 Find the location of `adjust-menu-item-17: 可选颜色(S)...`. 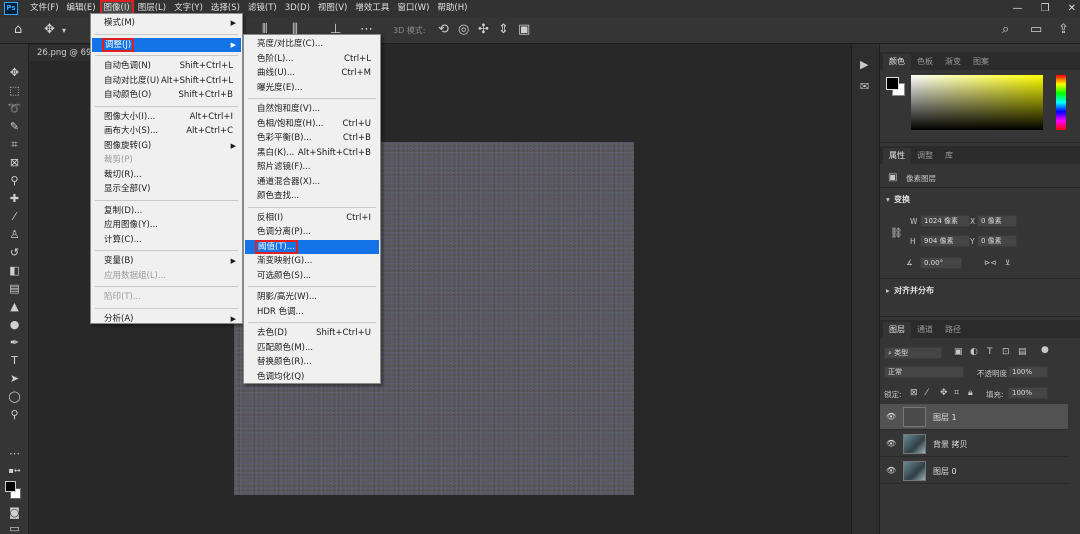

adjust-menu-item-17: 可选颜色(S)... is located at coordinates (312, 276).